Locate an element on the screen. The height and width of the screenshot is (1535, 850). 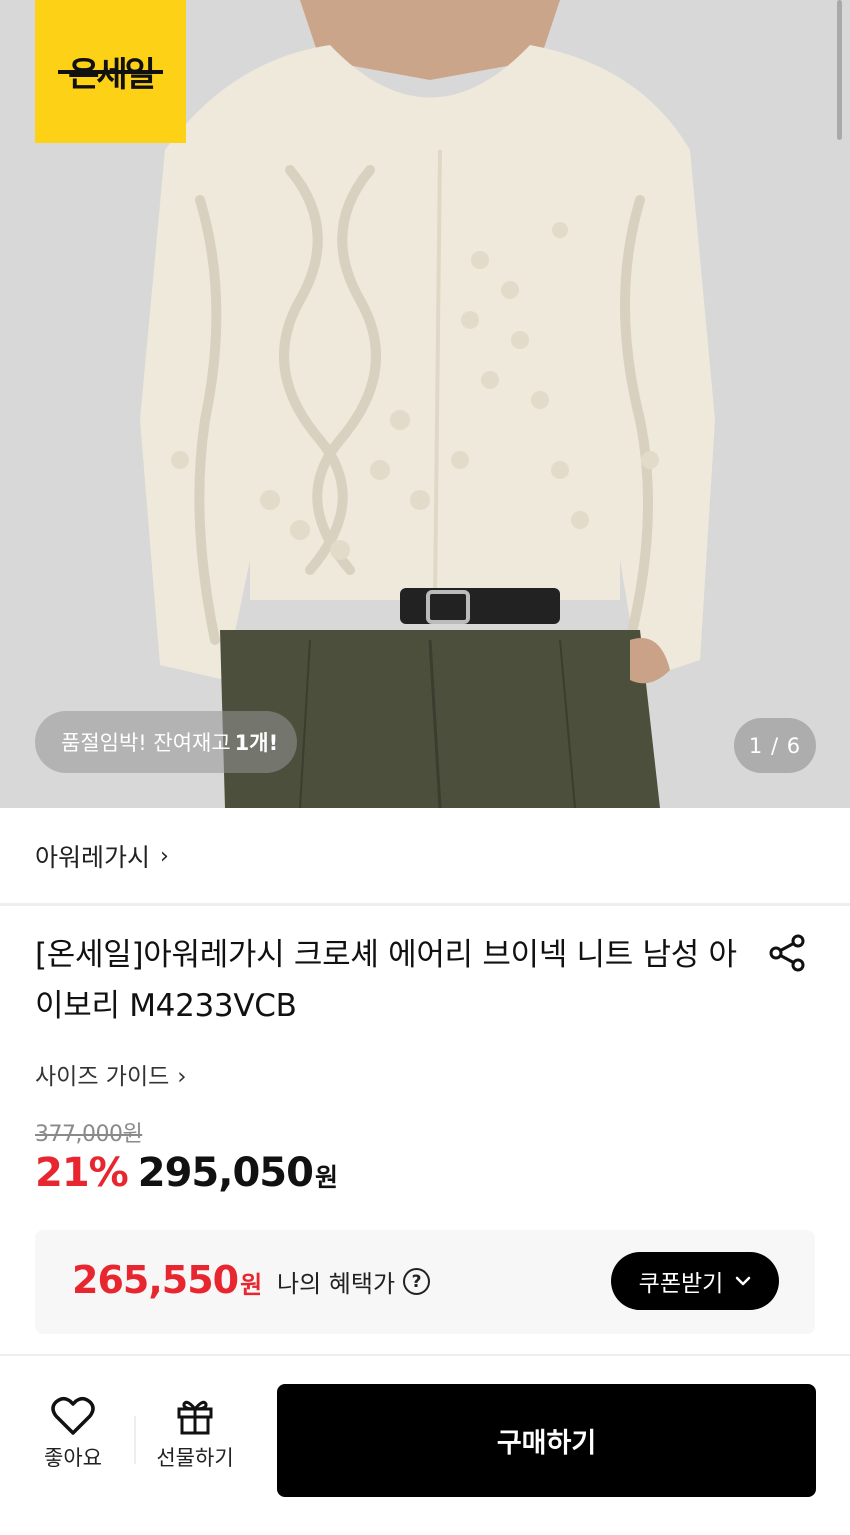
size-guide-label: 사이즈 가이드 is located at coordinates (102, 1077).